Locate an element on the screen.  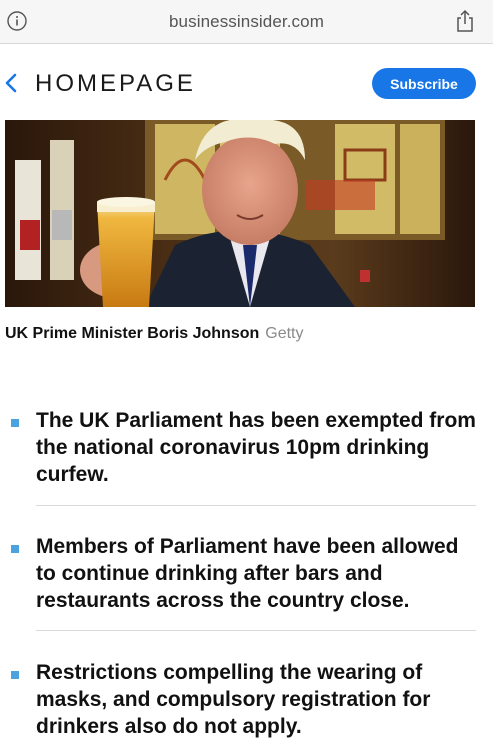
share-icon is located at coordinates (465, 21).